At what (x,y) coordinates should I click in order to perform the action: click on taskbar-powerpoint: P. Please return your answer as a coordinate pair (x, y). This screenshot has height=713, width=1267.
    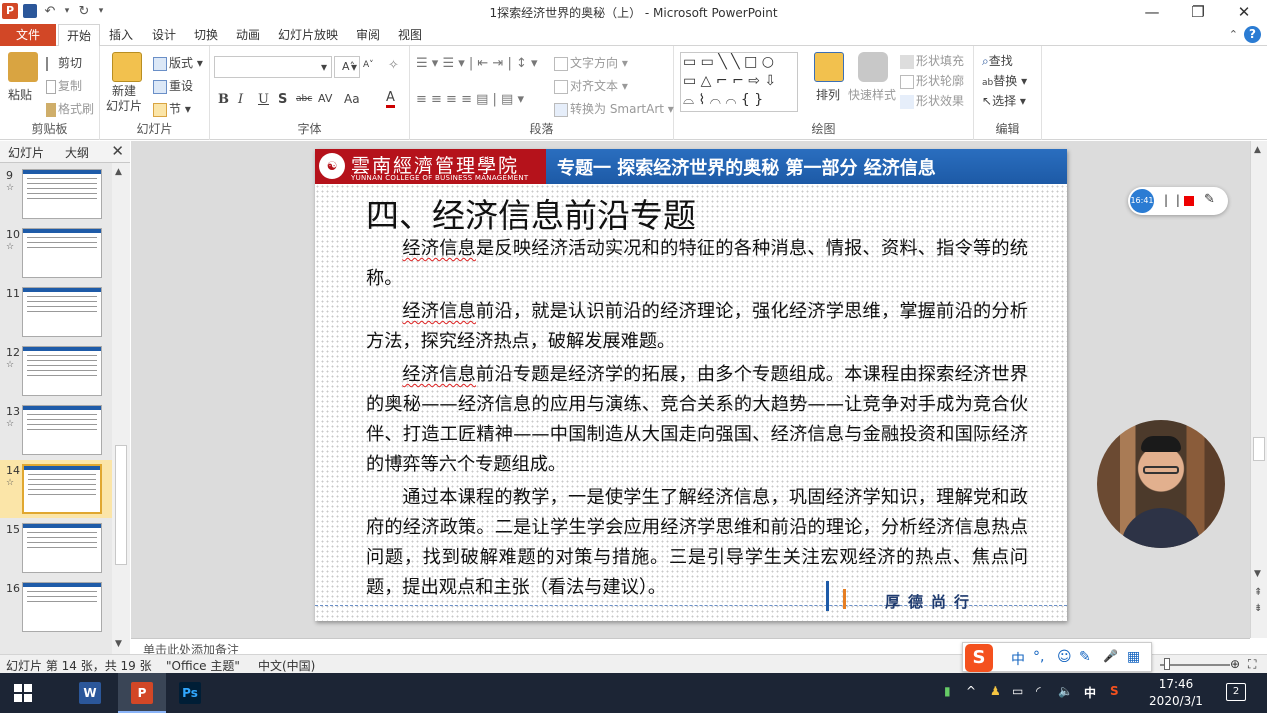
    Looking at the image, I should click on (142, 693).